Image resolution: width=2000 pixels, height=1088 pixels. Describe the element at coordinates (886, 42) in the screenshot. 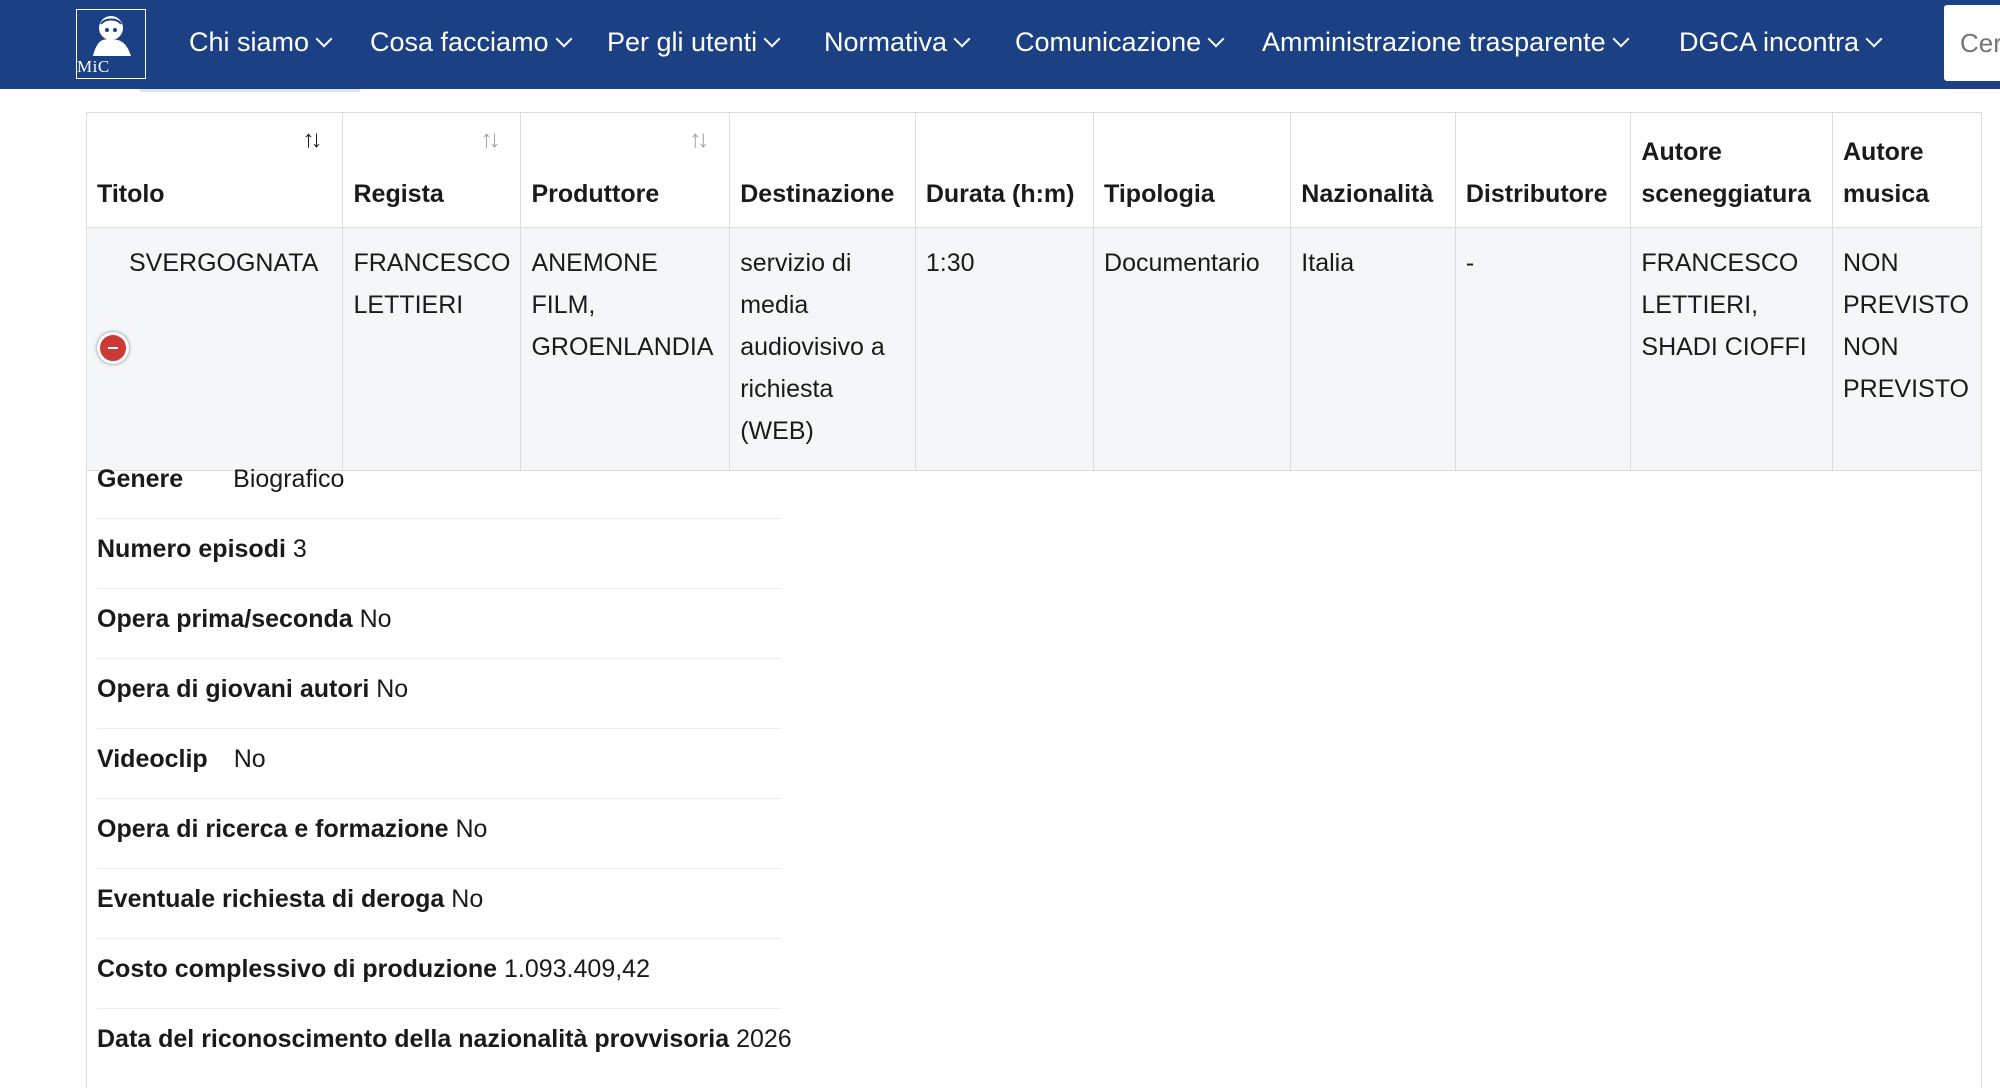

I see `nav-label: Normativa` at that location.